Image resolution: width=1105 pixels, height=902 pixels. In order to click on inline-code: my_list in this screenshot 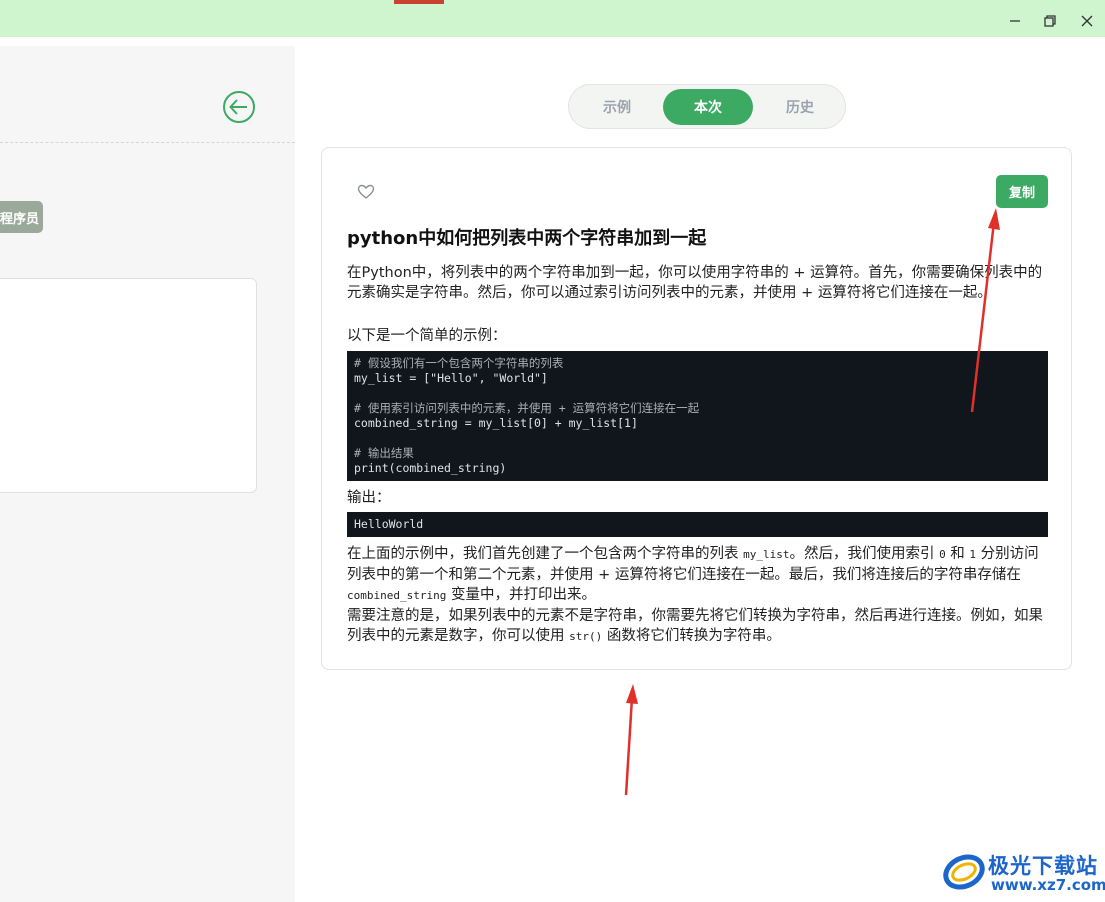, I will do `click(766, 554)`.